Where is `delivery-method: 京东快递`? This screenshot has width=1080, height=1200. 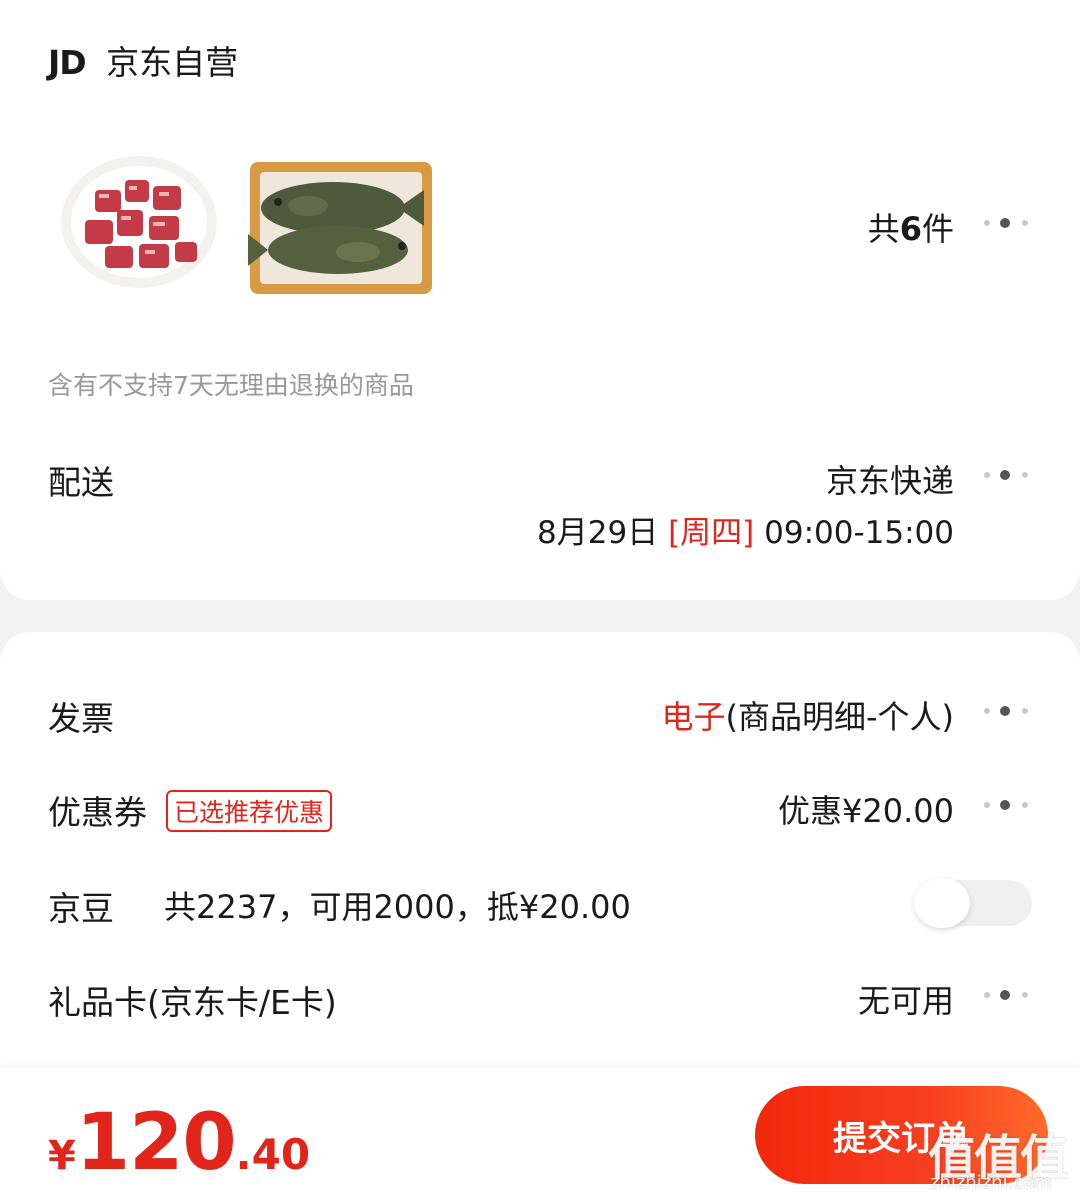
delivery-method: 京东快递 is located at coordinates (890, 479).